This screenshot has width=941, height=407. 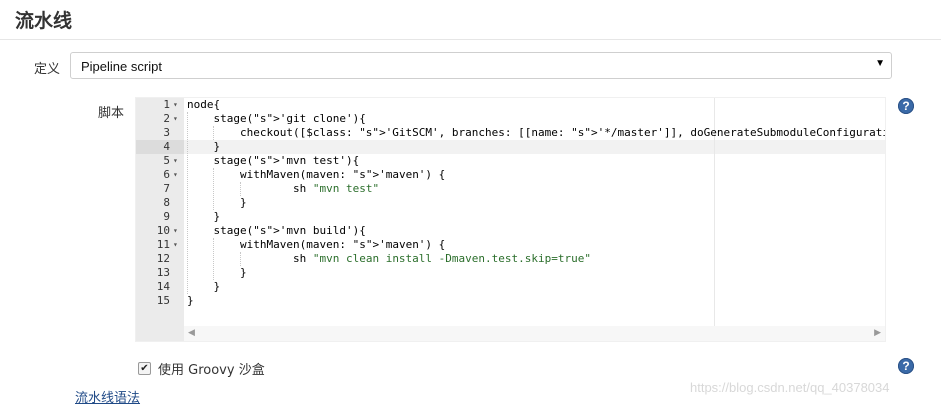 I want to click on line-number: 3, so click(x=166, y=132).